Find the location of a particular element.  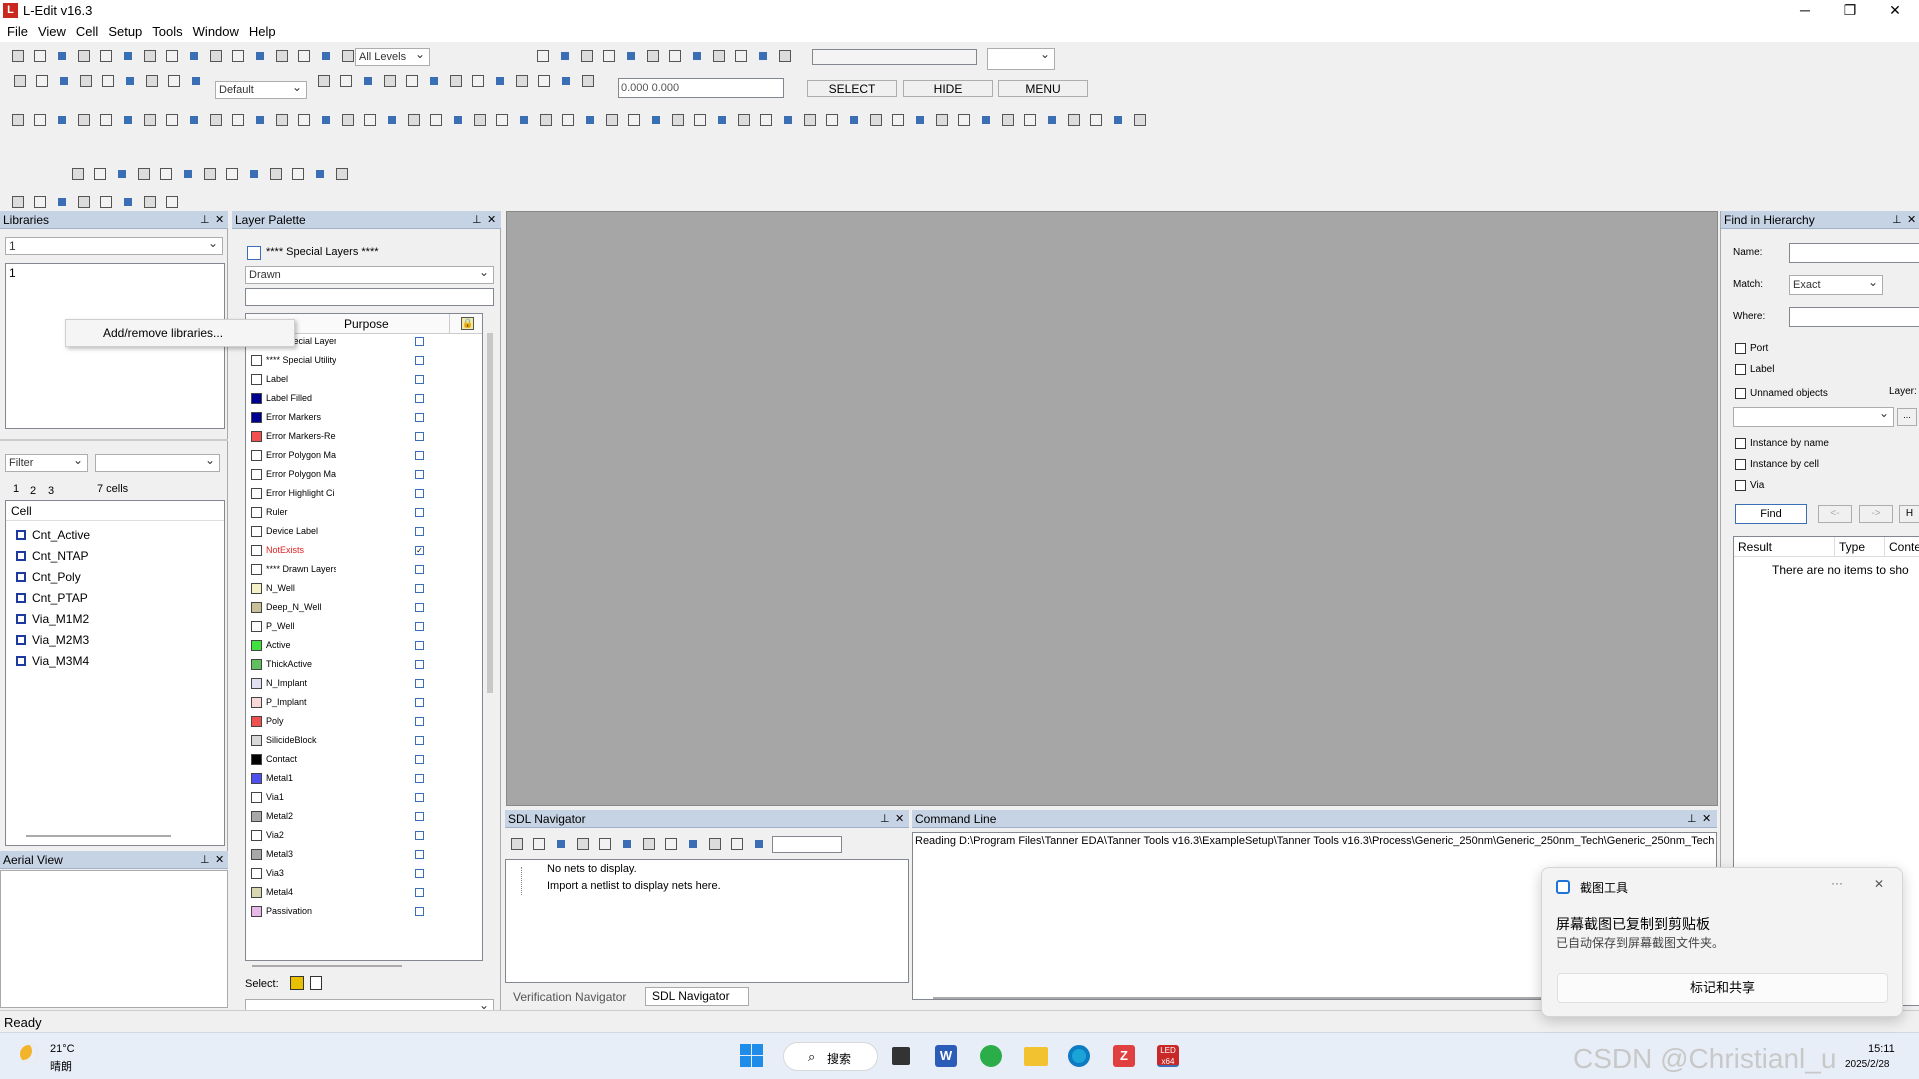

cell-item: Via_M2M3 is located at coordinates (52, 640).